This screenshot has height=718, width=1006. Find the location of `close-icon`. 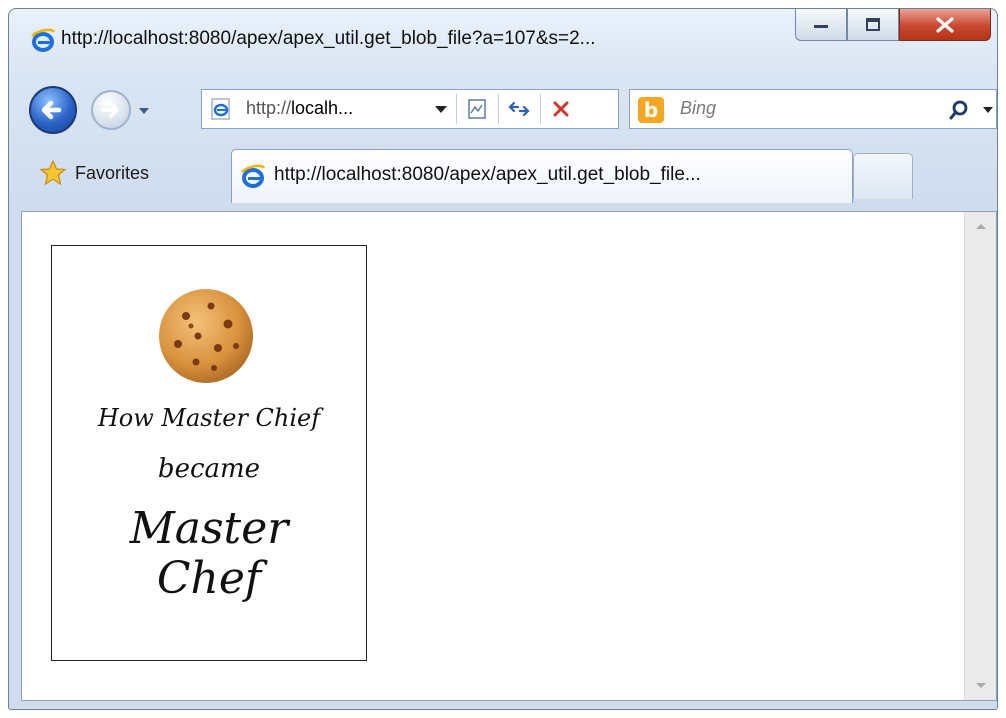

close-icon is located at coordinates (945, 24).